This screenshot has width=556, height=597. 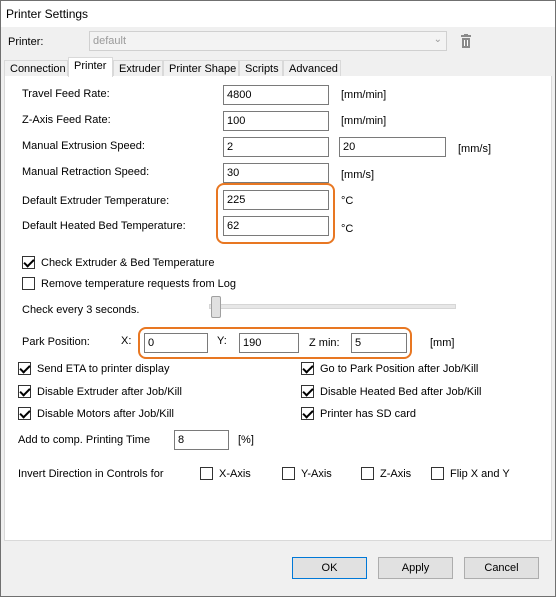 What do you see at coordinates (126, 341) in the screenshot?
I see `park-x-label: X:` at bounding box center [126, 341].